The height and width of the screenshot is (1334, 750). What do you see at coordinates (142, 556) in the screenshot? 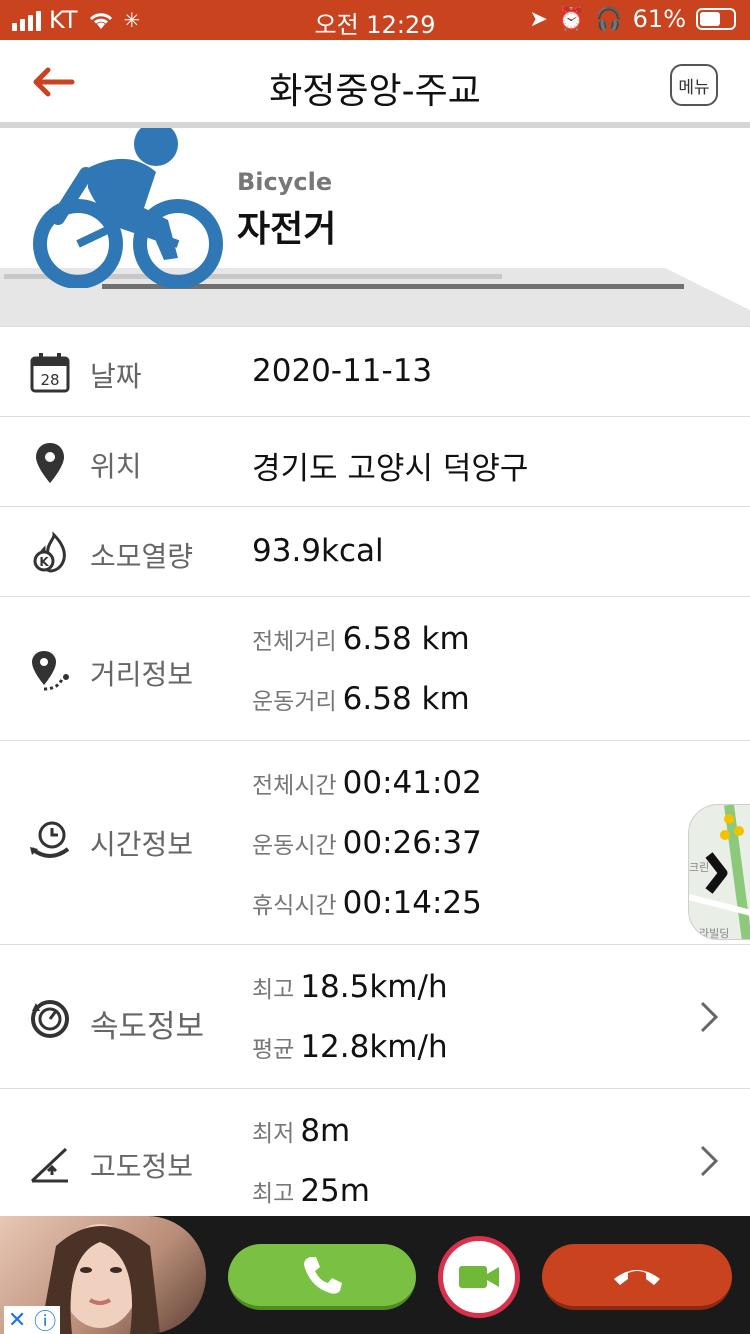
I see `calories-label: 소모열량` at bounding box center [142, 556].